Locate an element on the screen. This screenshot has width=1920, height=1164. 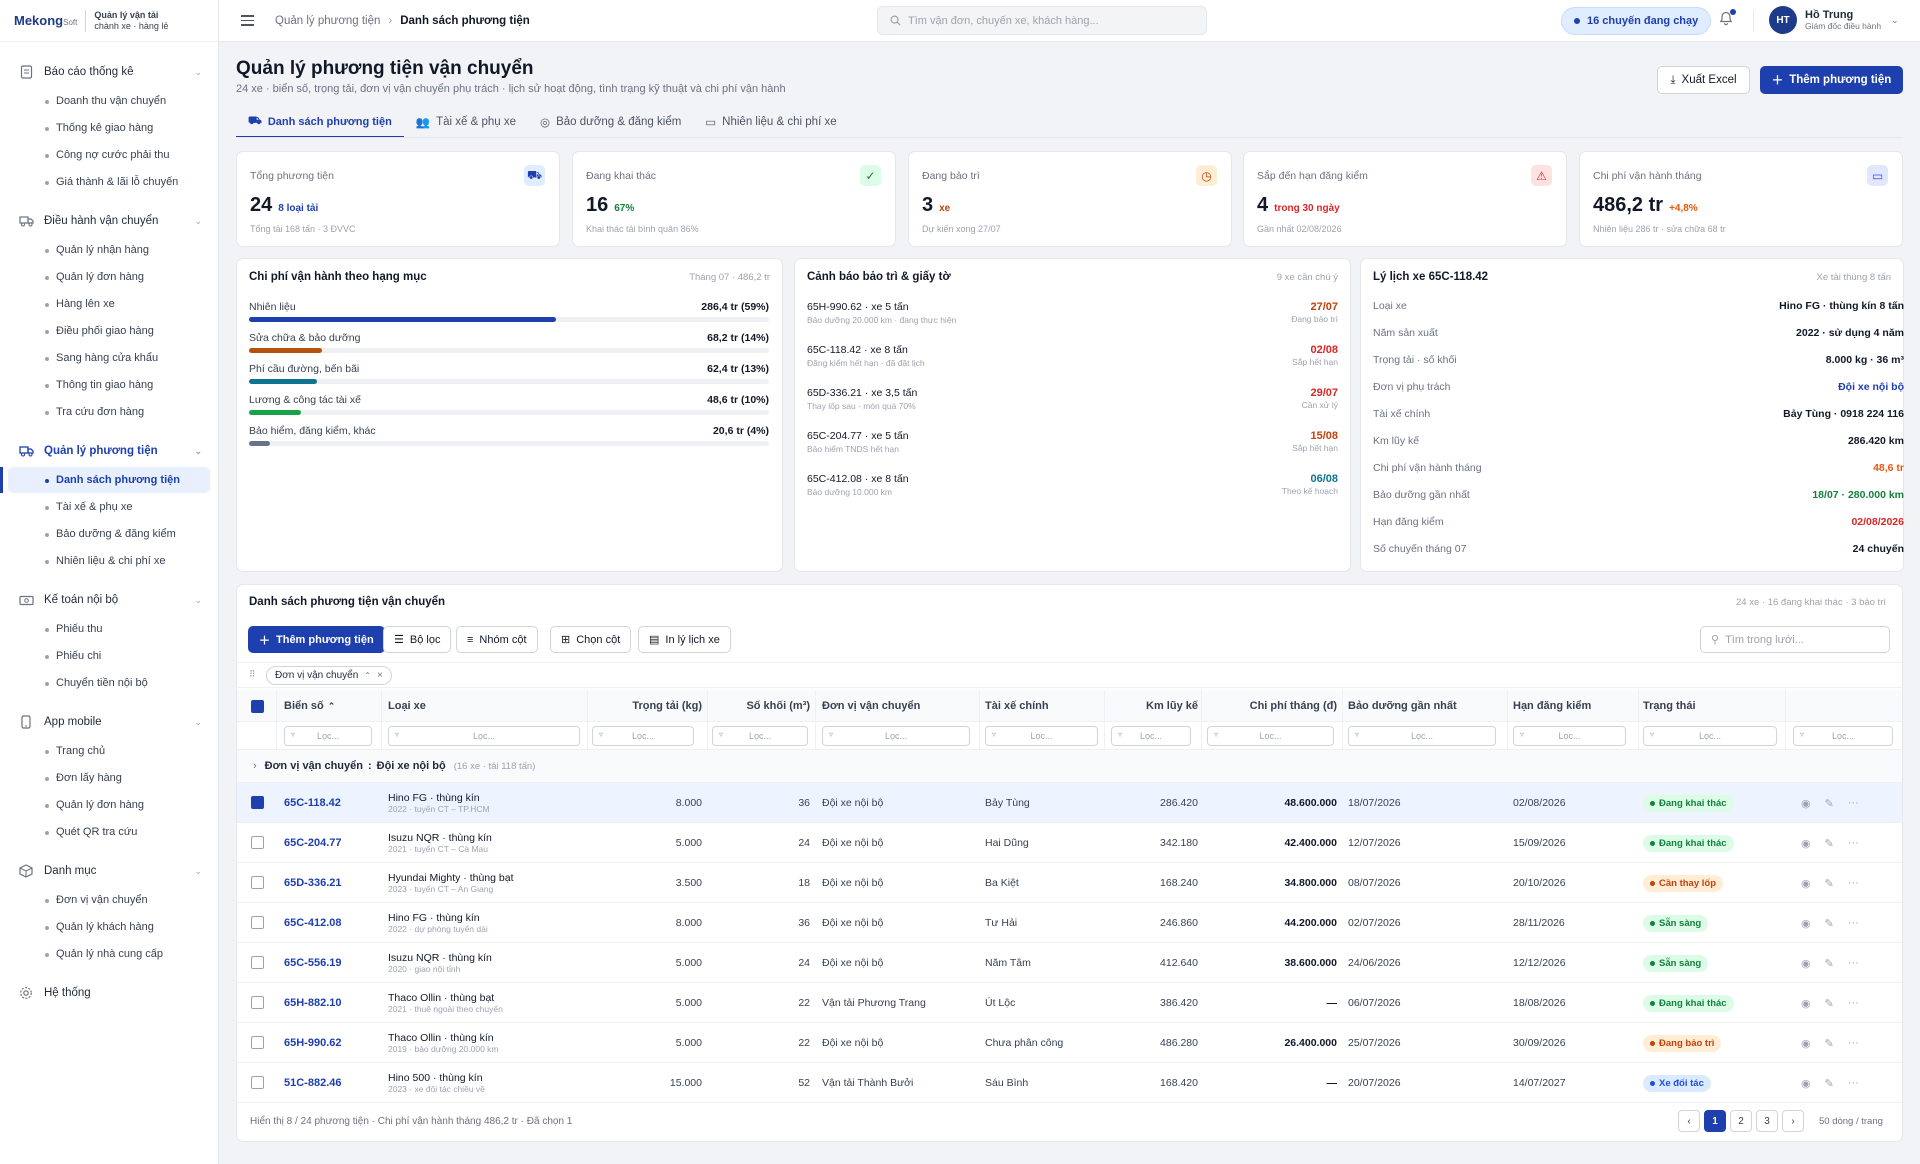
notification-bell-icon is located at coordinates (1727, 19).